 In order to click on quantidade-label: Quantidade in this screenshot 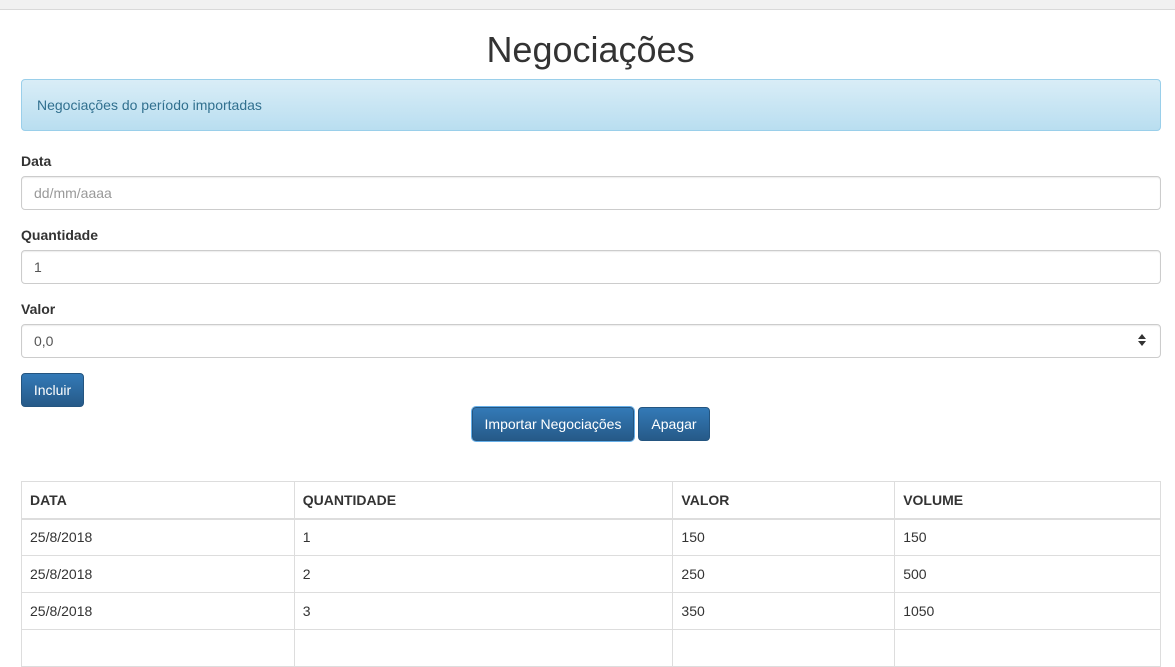, I will do `click(60, 235)`.